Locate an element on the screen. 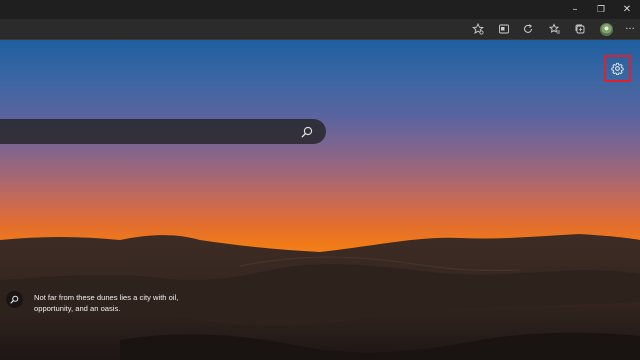 The image size is (640, 360). reading-view-icon is located at coordinates (504, 29).